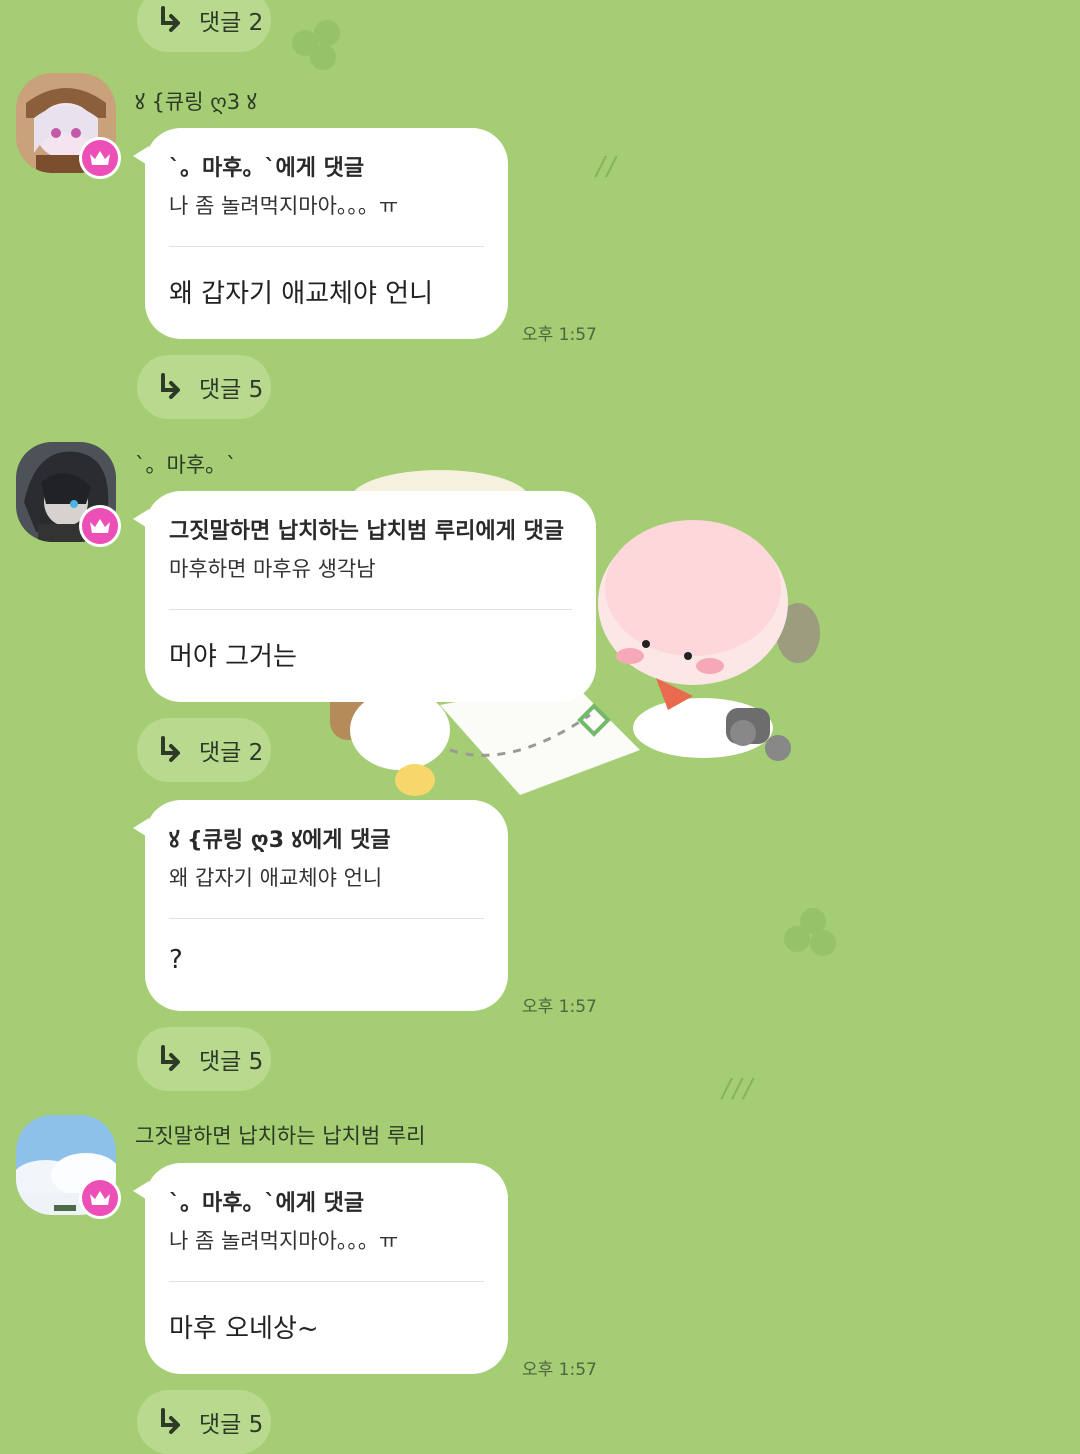  What do you see at coordinates (280, 1136) in the screenshot?
I see `sender-name: 그짓말하면 납치하는 납치범 루리` at bounding box center [280, 1136].